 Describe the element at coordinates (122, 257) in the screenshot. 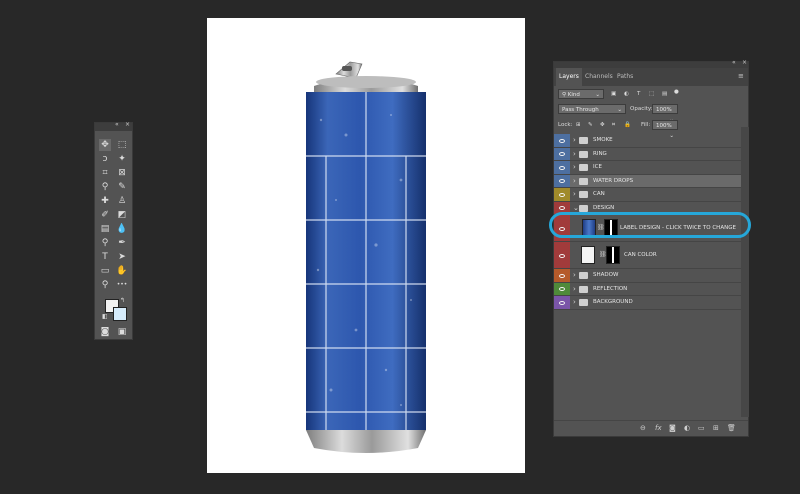

I see `path-select-icon: ➤` at that location.